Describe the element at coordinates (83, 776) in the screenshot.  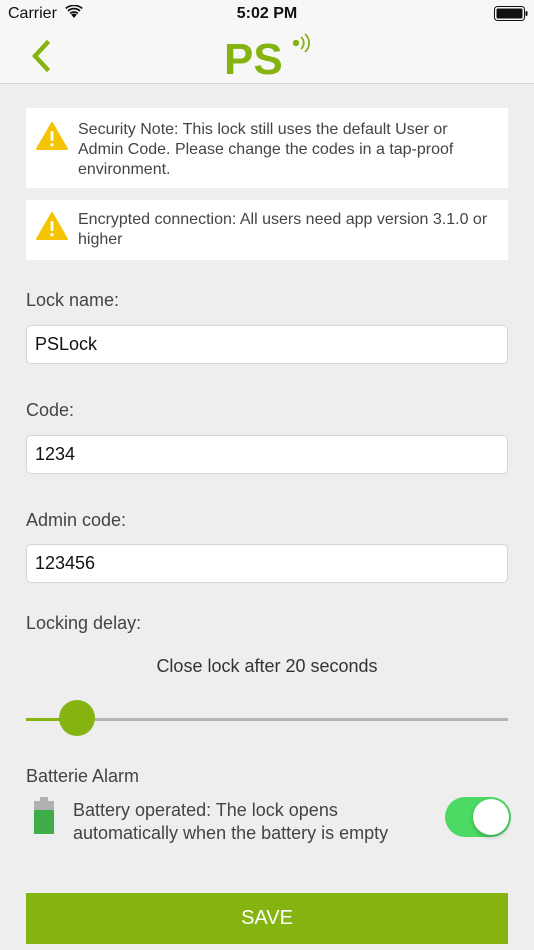
I see `battery-alarm-title: Batterie Alarm` at that location.